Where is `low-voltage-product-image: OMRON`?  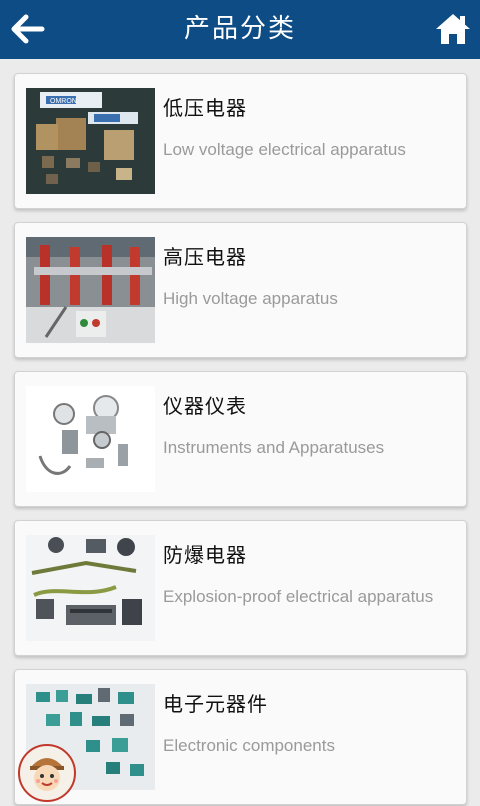
low-voltage-product-image: OMRON is located at coordinates (90, 141).